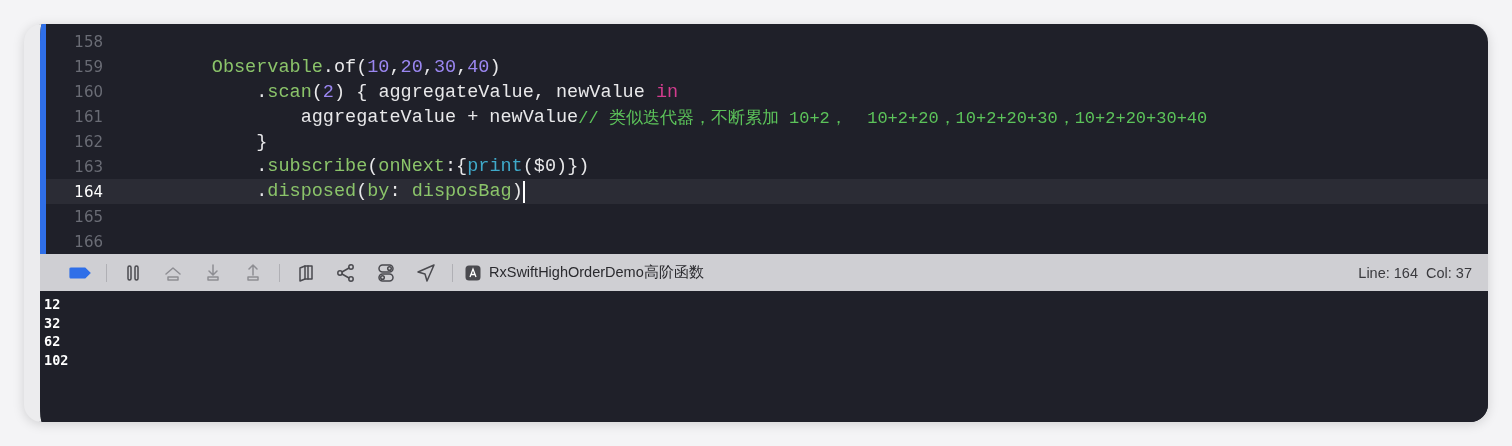 The height and width of the screenshot is (446, 1512). I want to click on text-cursor, so click(523, 191).